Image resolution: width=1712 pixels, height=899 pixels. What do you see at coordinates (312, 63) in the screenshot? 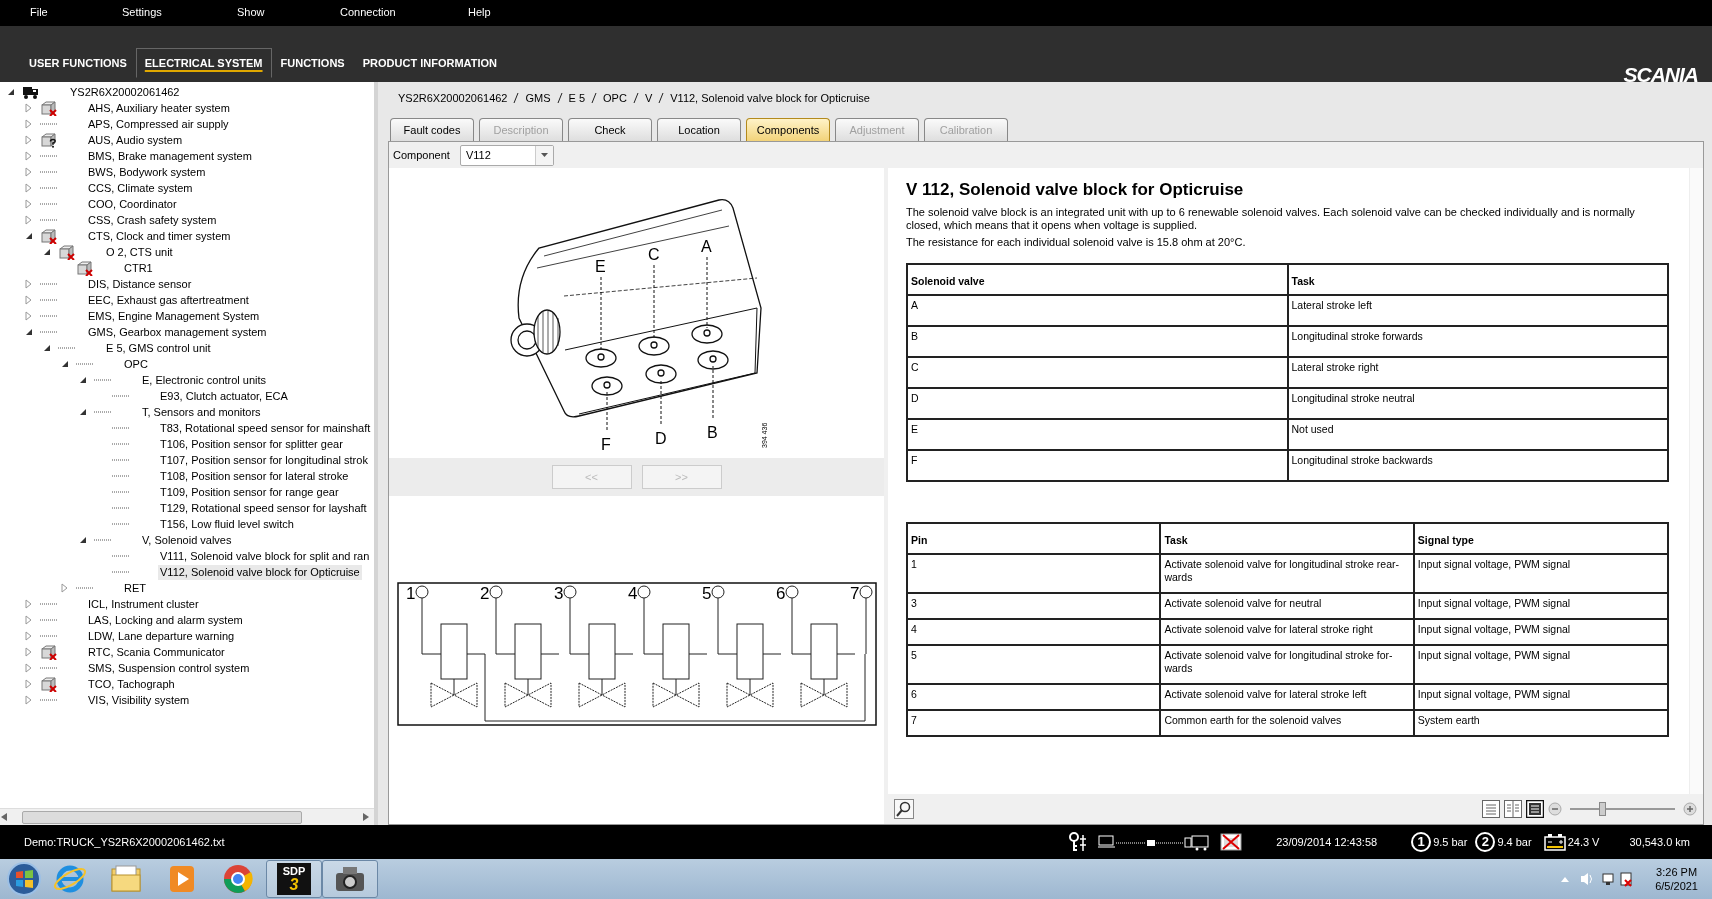
I see `nav-tab: FUNCTIONS` at bounding box center [312, 63].